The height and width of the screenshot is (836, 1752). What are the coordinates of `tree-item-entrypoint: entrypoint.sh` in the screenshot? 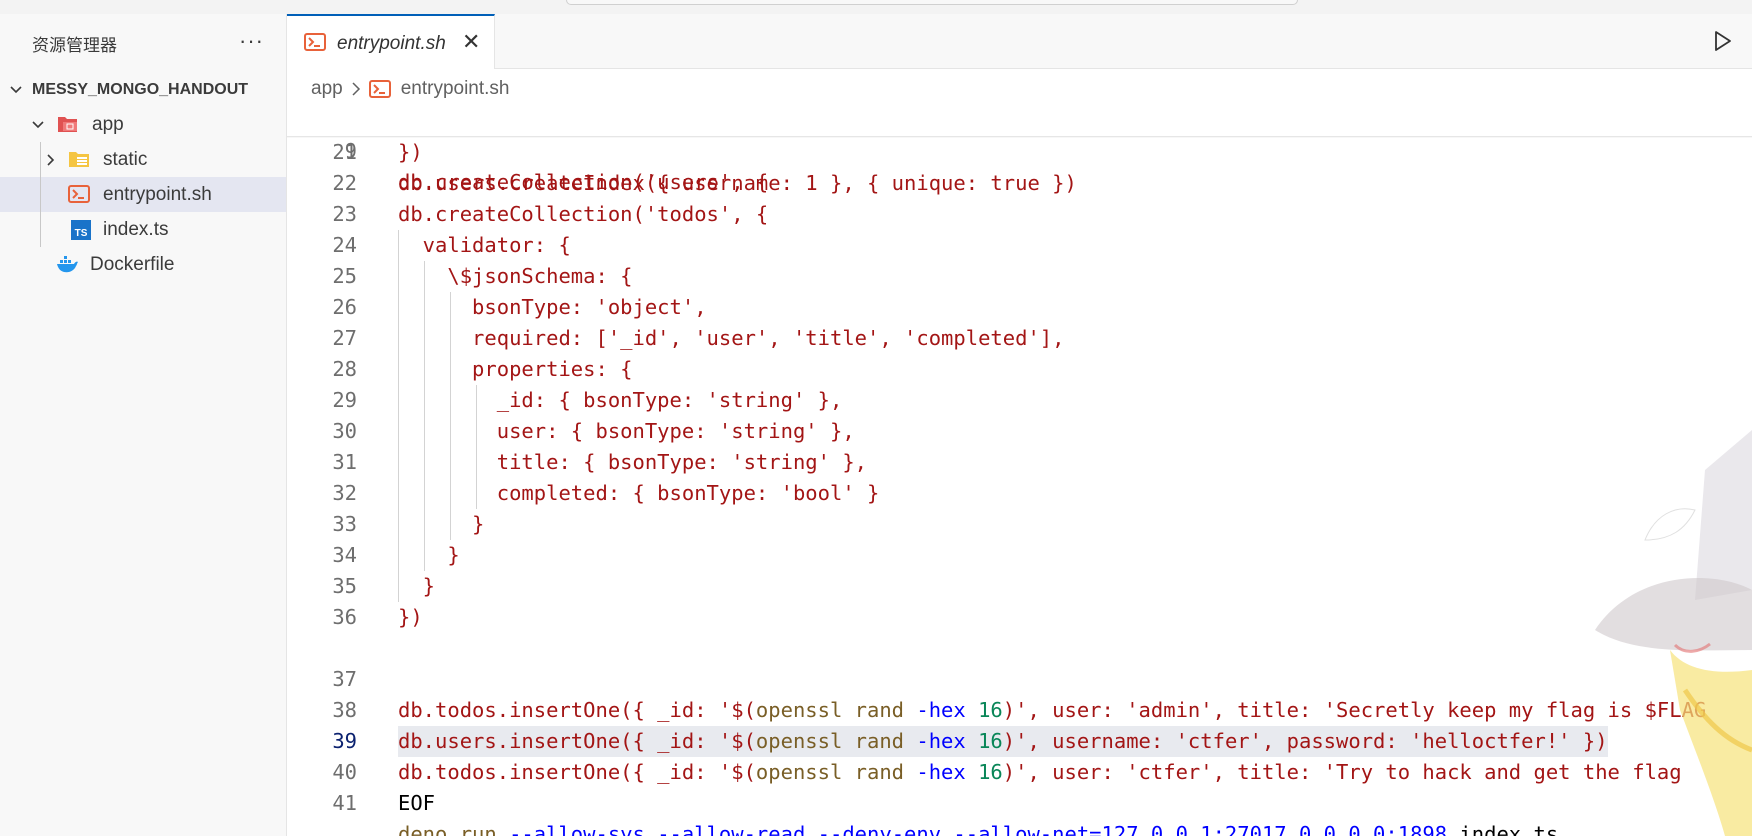 It's located at (143, 194).